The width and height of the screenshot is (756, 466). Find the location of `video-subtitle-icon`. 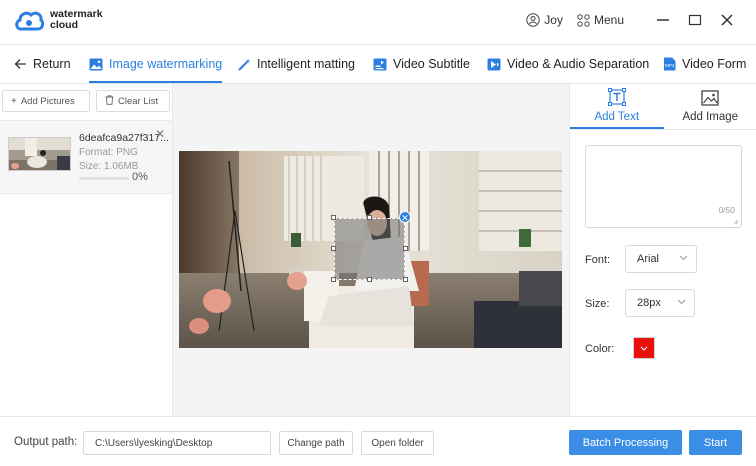

video-subtitle-icon is located at coordinates (380, 64).